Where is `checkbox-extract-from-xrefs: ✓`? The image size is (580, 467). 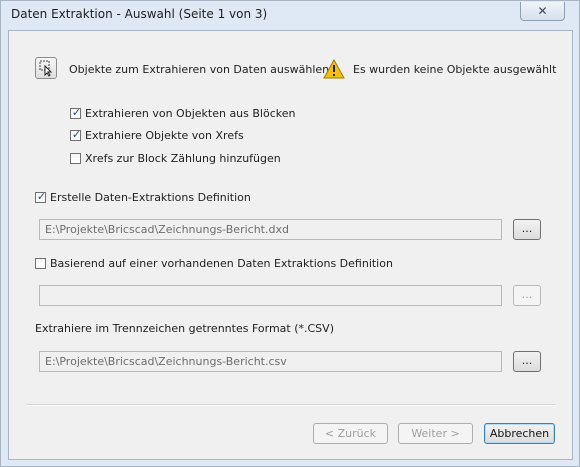
checkbox-extract-from-xrefs: ✓ is located at coordinates (76, 134).